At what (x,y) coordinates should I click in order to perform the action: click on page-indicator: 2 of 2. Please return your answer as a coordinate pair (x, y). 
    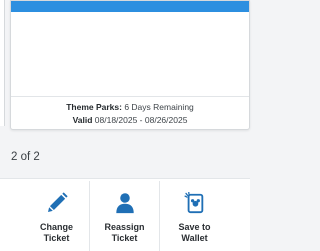
    Looking at the image, I should click on (25, 157).